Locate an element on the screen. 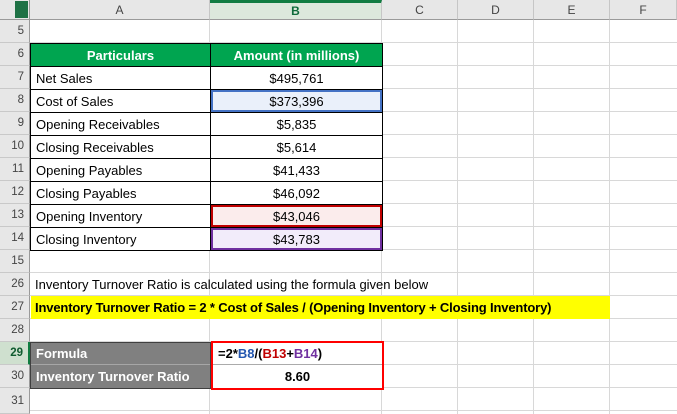  calc-labels: Formula Inventory Turnover Ratio is located at coordinates (120, 365).